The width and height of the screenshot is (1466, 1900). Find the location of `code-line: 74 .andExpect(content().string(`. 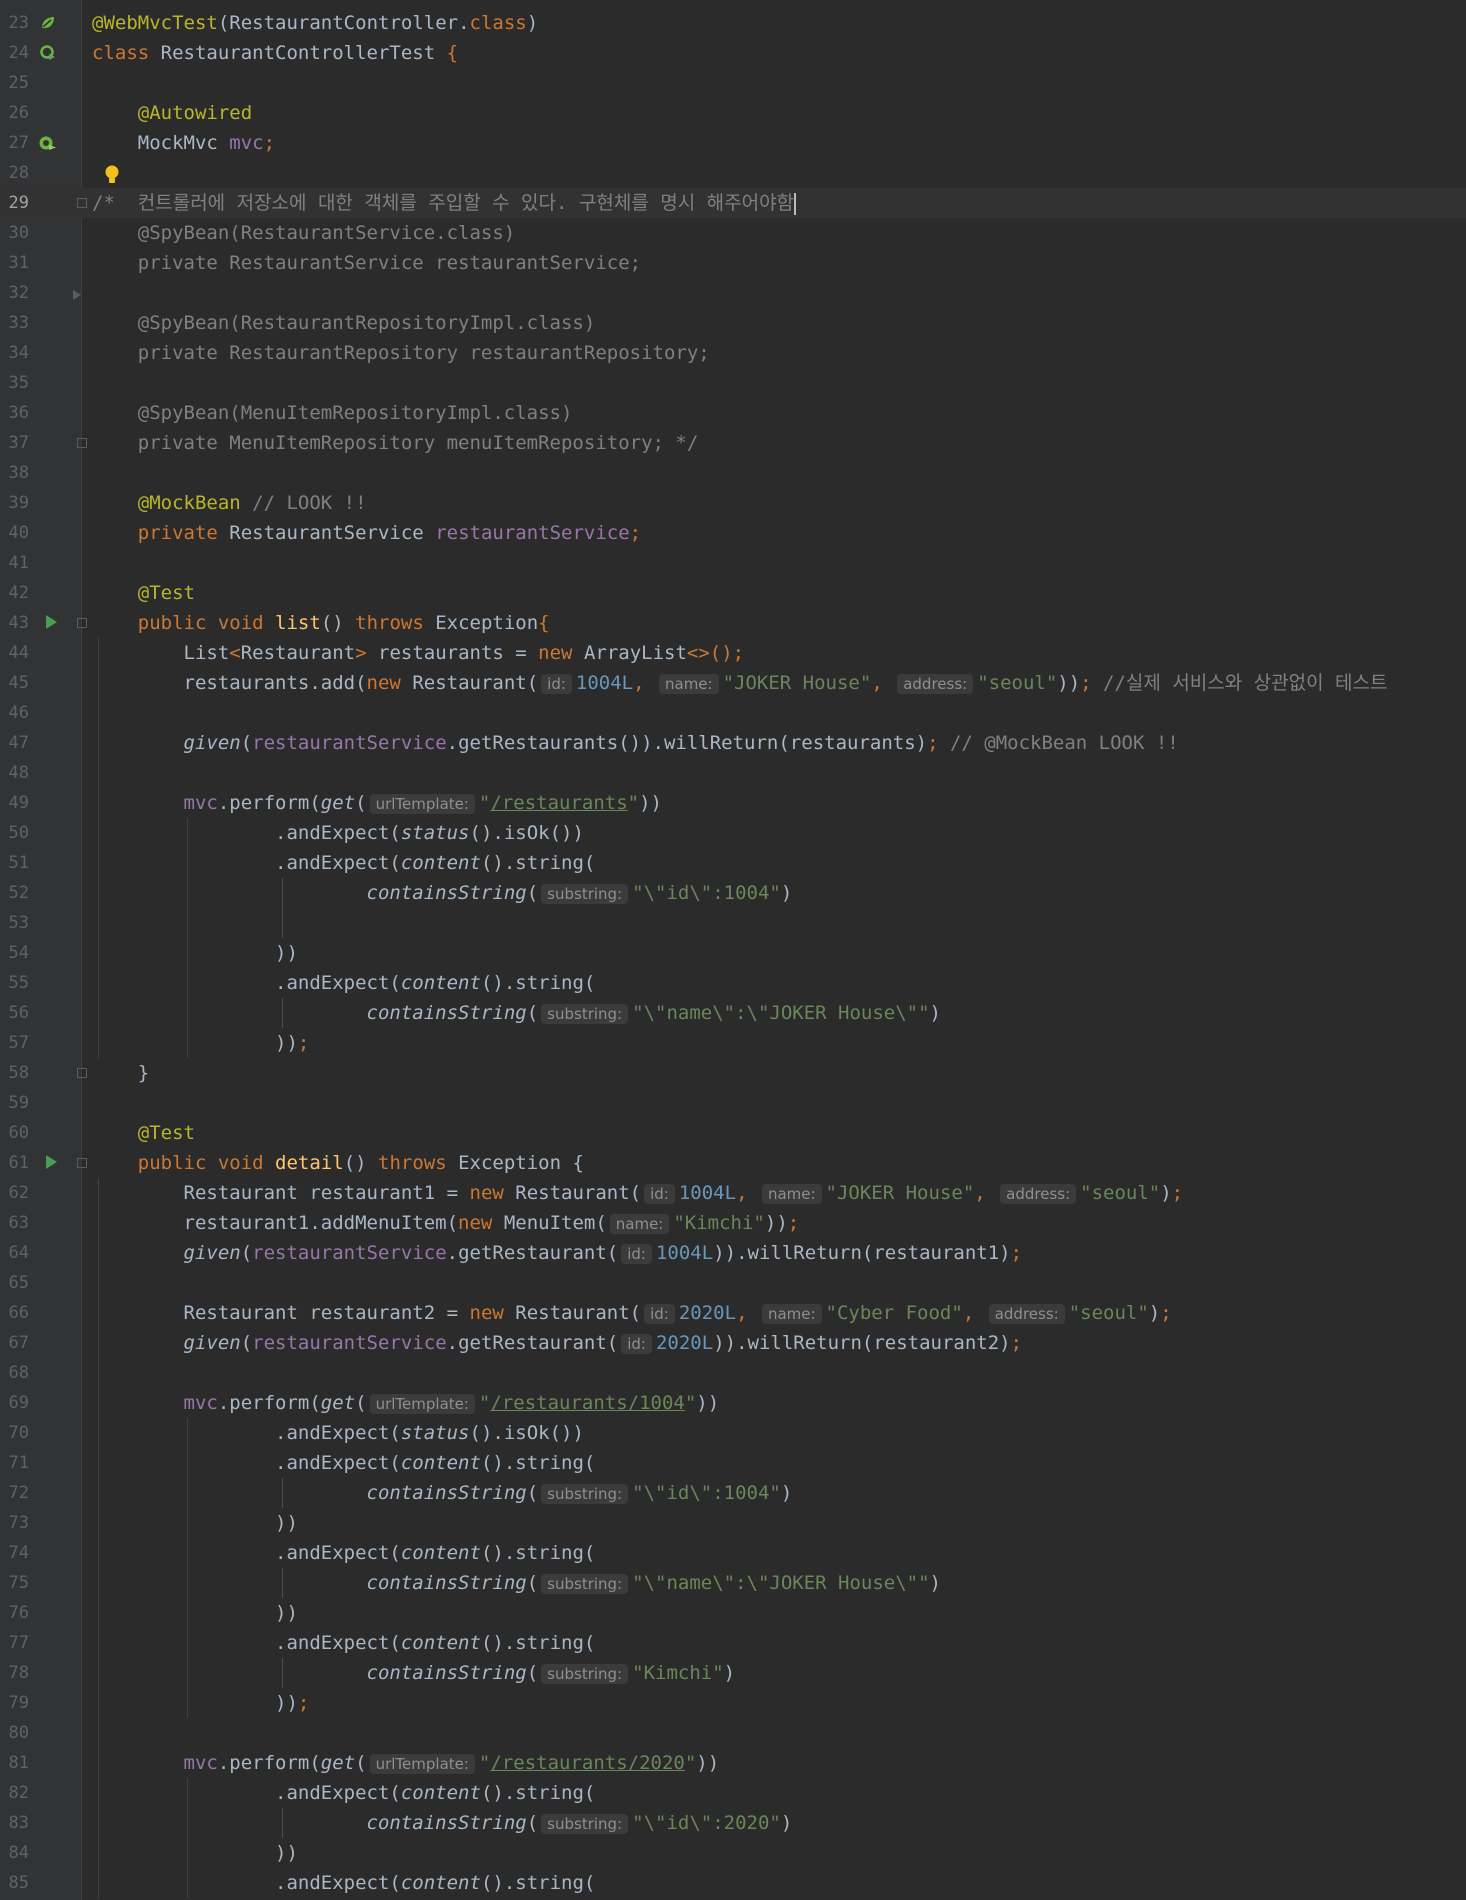

code-line: 74 .andExpect(content().string( is located at coordinates (733, 1553).